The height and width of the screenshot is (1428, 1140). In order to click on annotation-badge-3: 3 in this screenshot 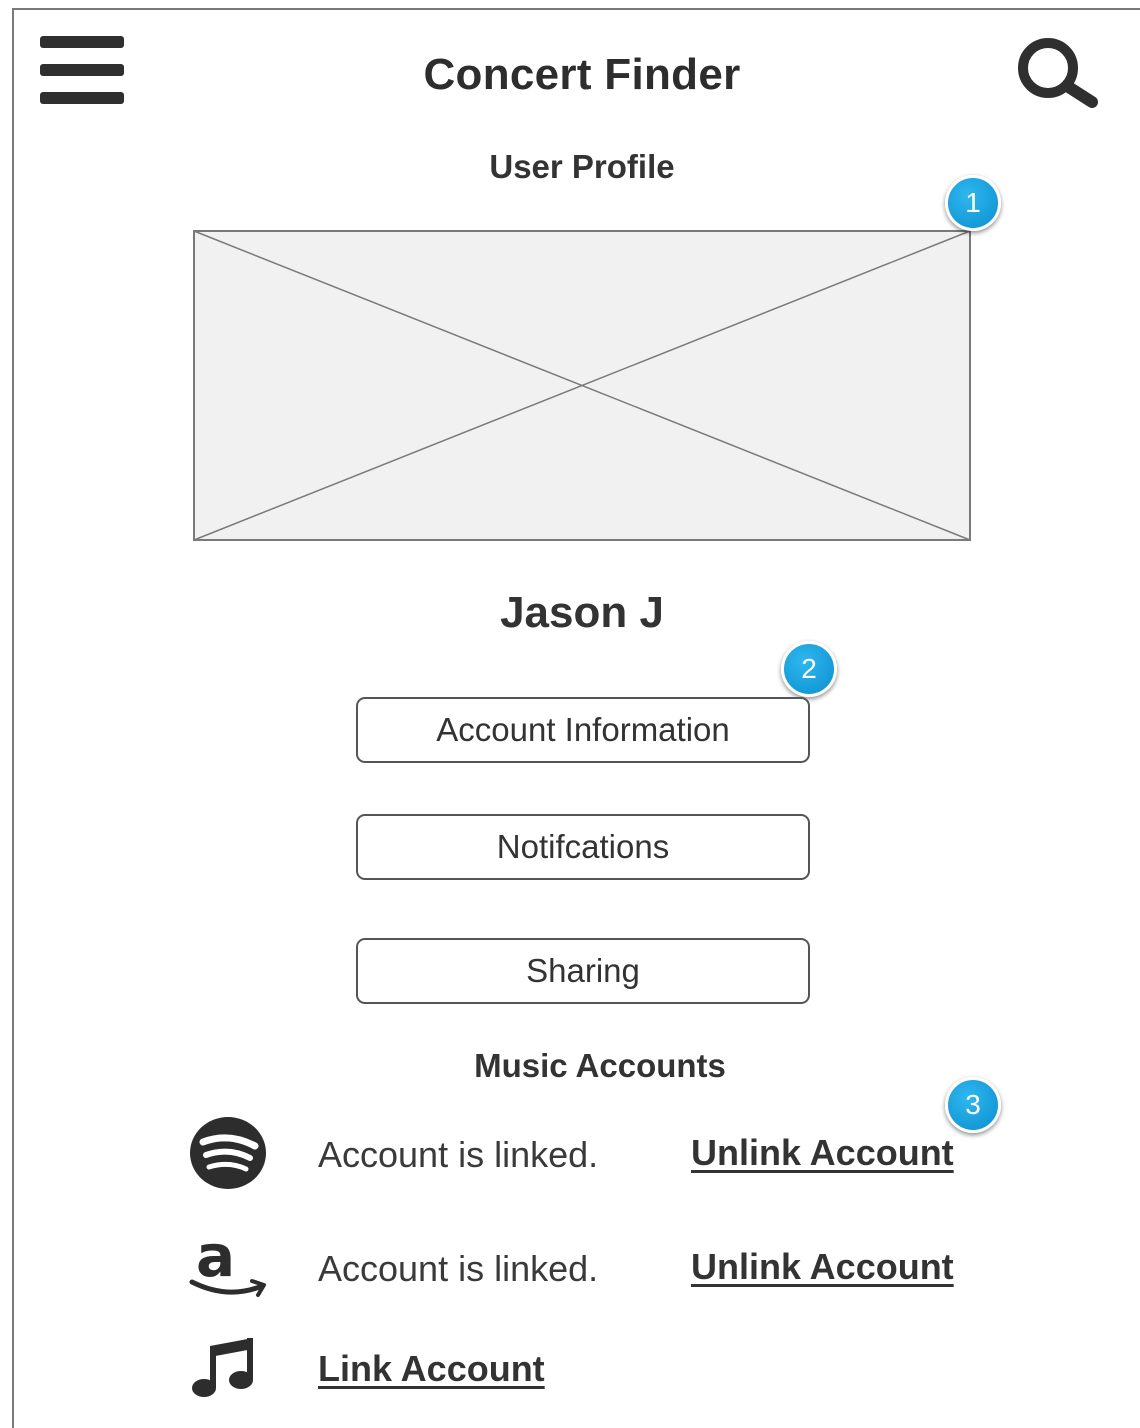, I will do `click(973, 1105)`.